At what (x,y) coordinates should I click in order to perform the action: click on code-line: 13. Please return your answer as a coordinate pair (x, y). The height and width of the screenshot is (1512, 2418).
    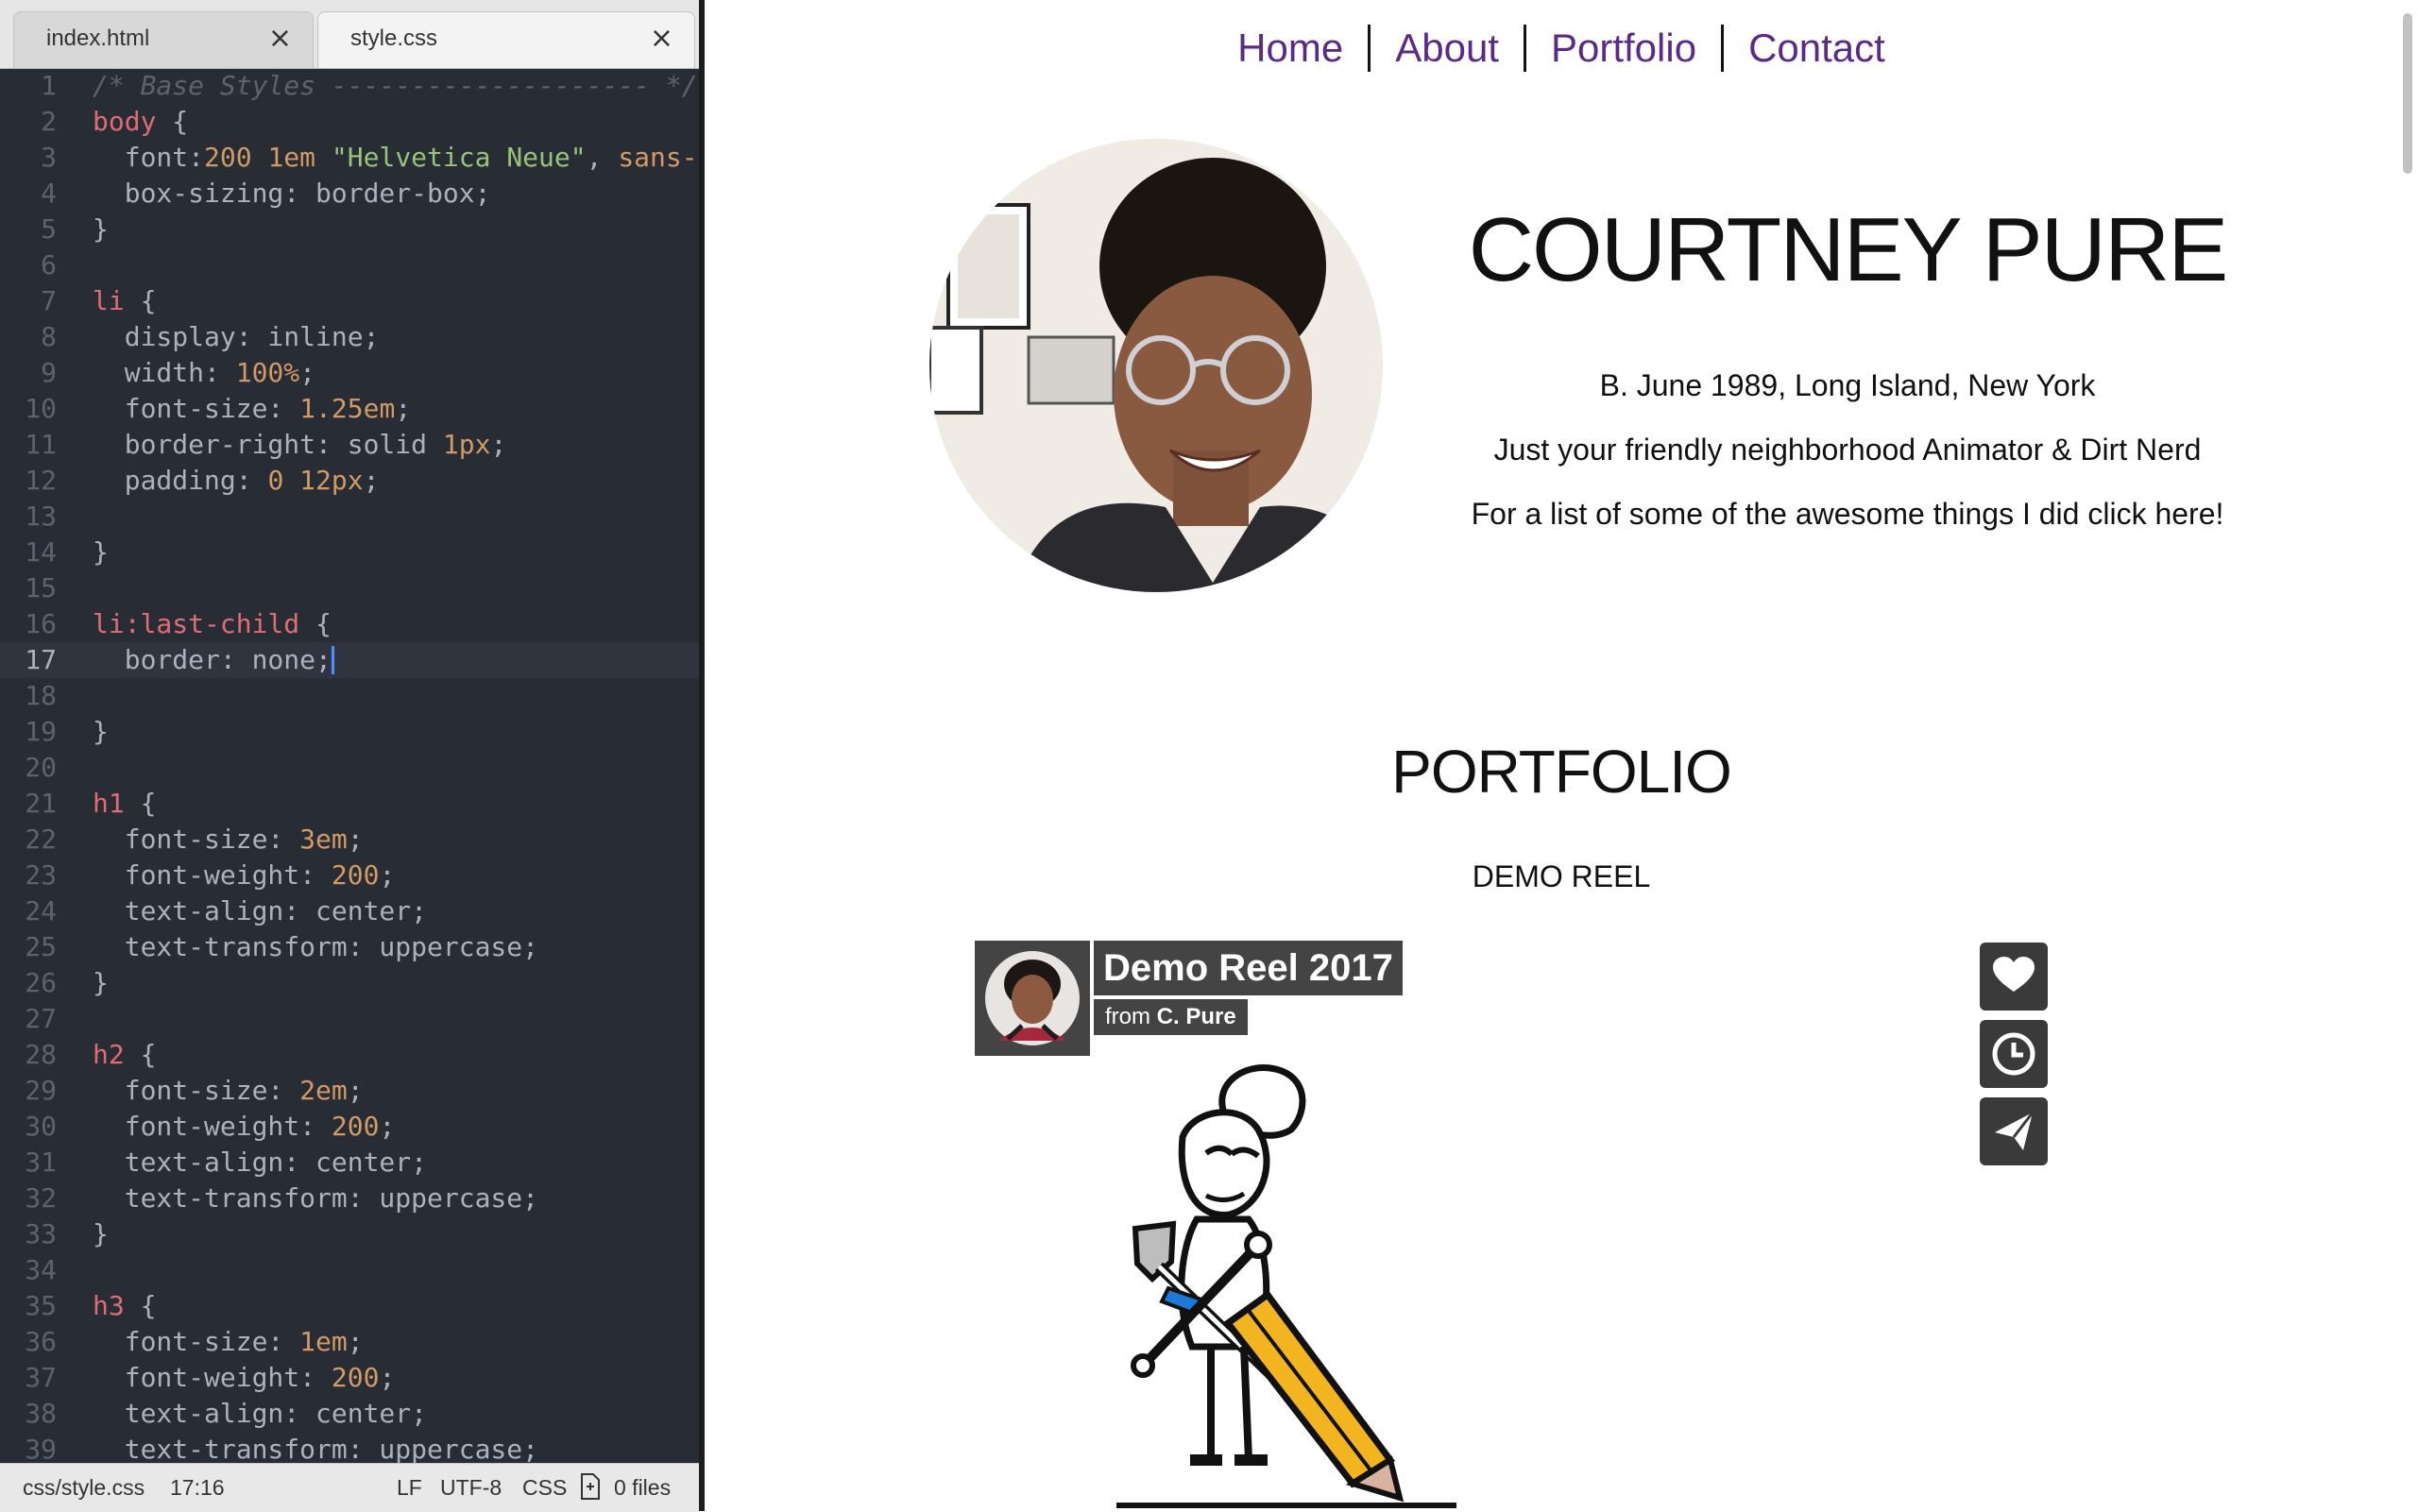
    Looking at the image, I should click on (349, 517).